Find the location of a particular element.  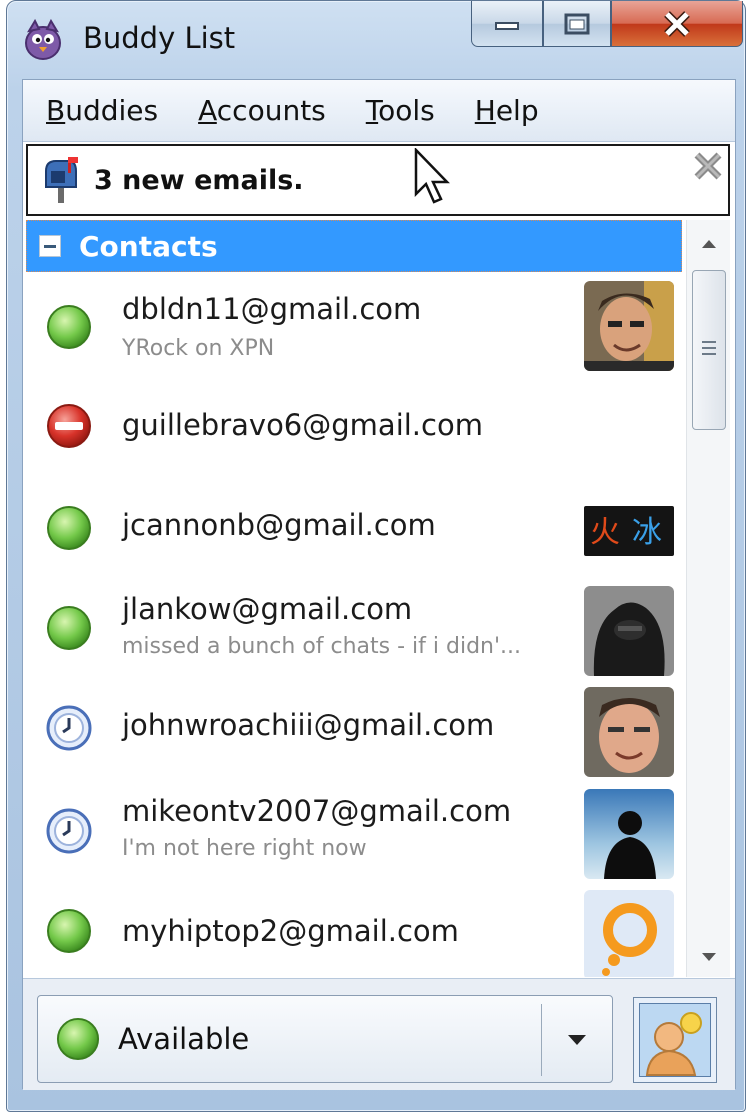

svg-text: 火 is located at coordinates (605, 532).